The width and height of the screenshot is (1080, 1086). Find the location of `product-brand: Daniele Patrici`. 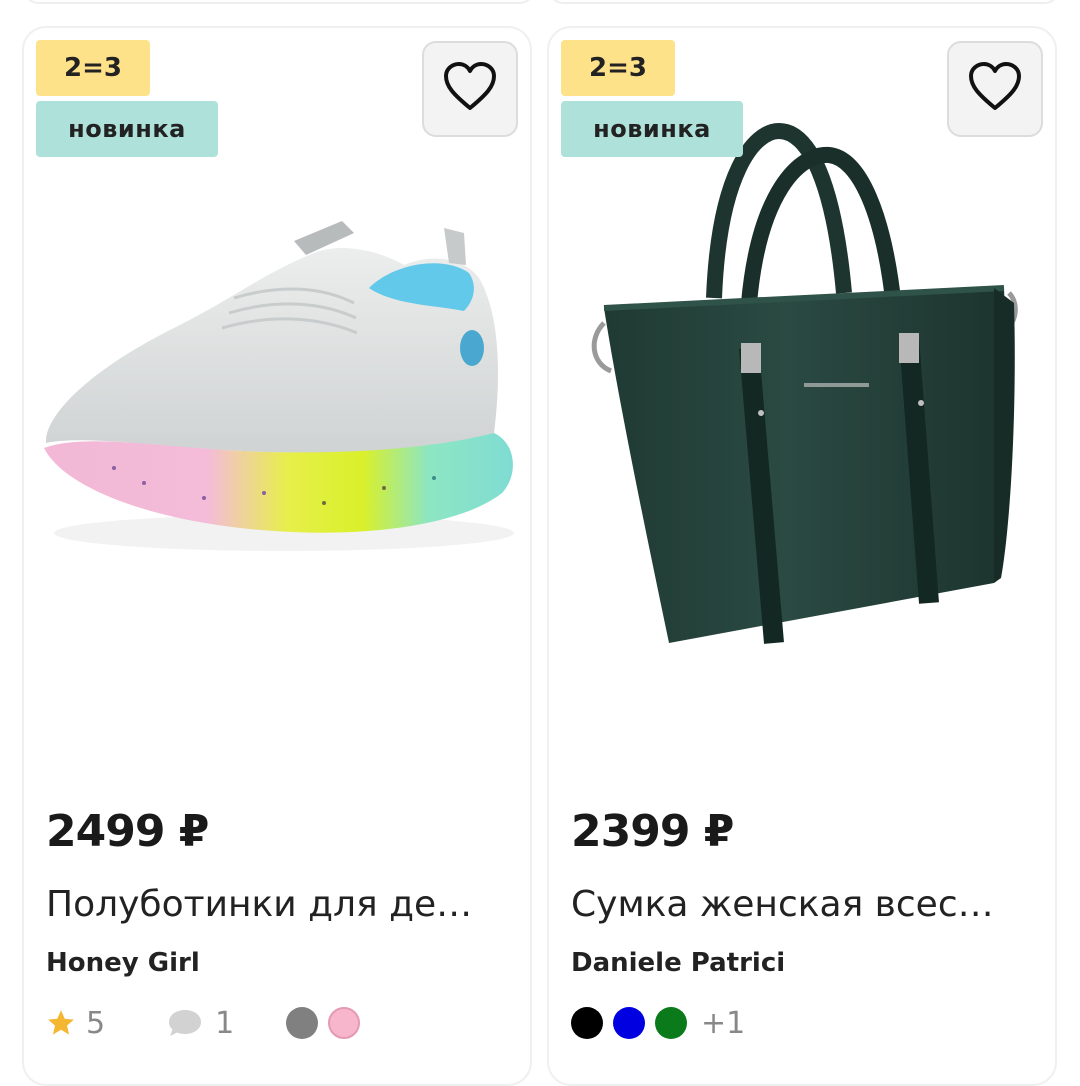

product-brand: Daniele Patrici is located at coordinates (678, 963).